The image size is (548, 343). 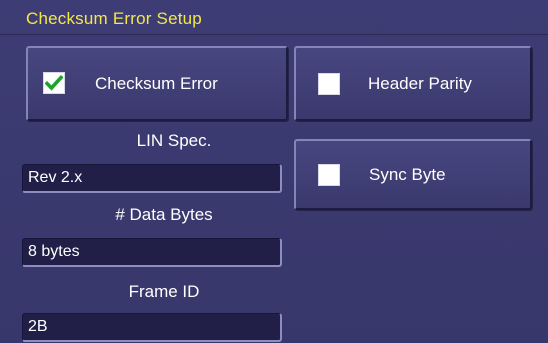 I want to click on header-parity-label: Header Parity, so click(x=420, y=83).